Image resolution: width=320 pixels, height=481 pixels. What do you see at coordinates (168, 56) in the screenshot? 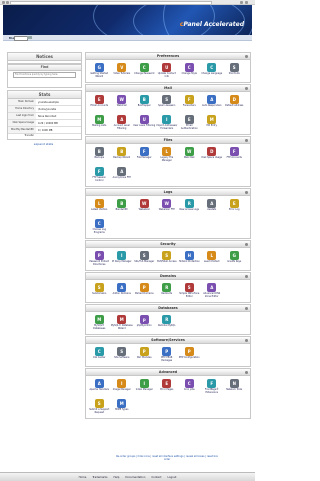
I see `section-title: Preferences` at bounding box center [168, 56].